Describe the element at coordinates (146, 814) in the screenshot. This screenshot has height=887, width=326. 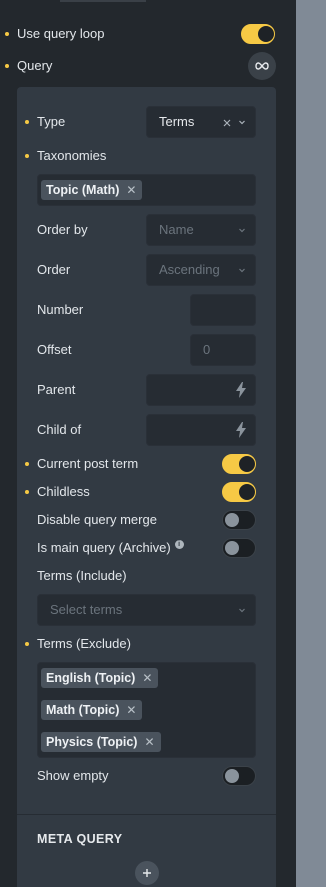
I see `divider` at that location.